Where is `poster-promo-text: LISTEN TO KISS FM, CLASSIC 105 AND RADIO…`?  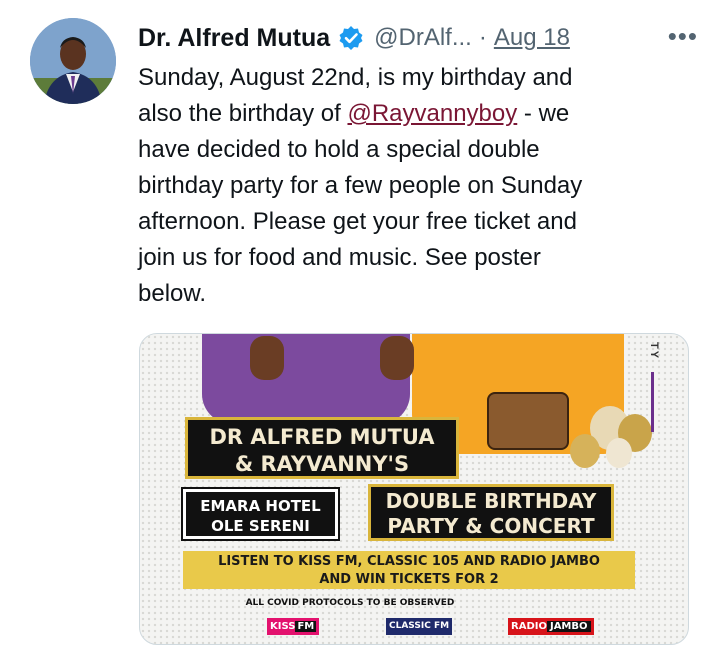
poster-promo-text: LISTEN TO KISS FM, CLASSIC 105 AND RADIO… is located at coordinates (409, 570).